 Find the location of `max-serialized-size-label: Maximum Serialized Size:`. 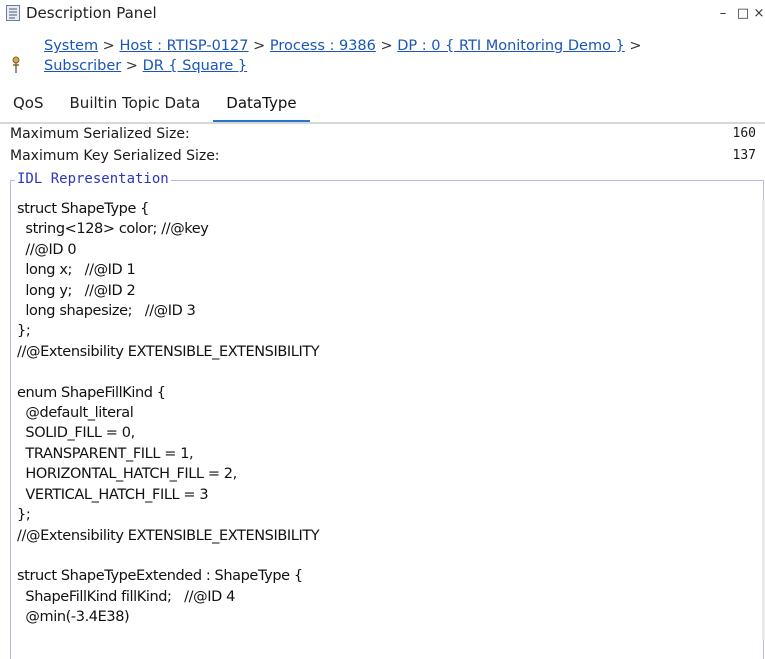

max-serialized-size-label: Maximum Serialized Size: is located at coordinates (100, 134).